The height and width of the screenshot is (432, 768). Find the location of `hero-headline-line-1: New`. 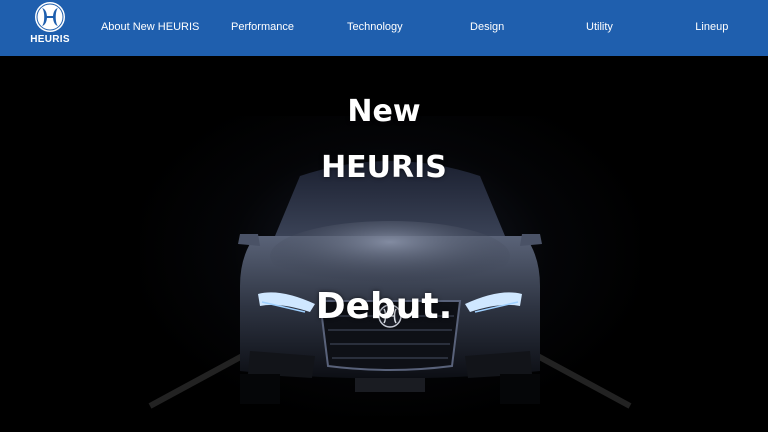

hero-headline-line-1: New is located at coordinates (384, 111).